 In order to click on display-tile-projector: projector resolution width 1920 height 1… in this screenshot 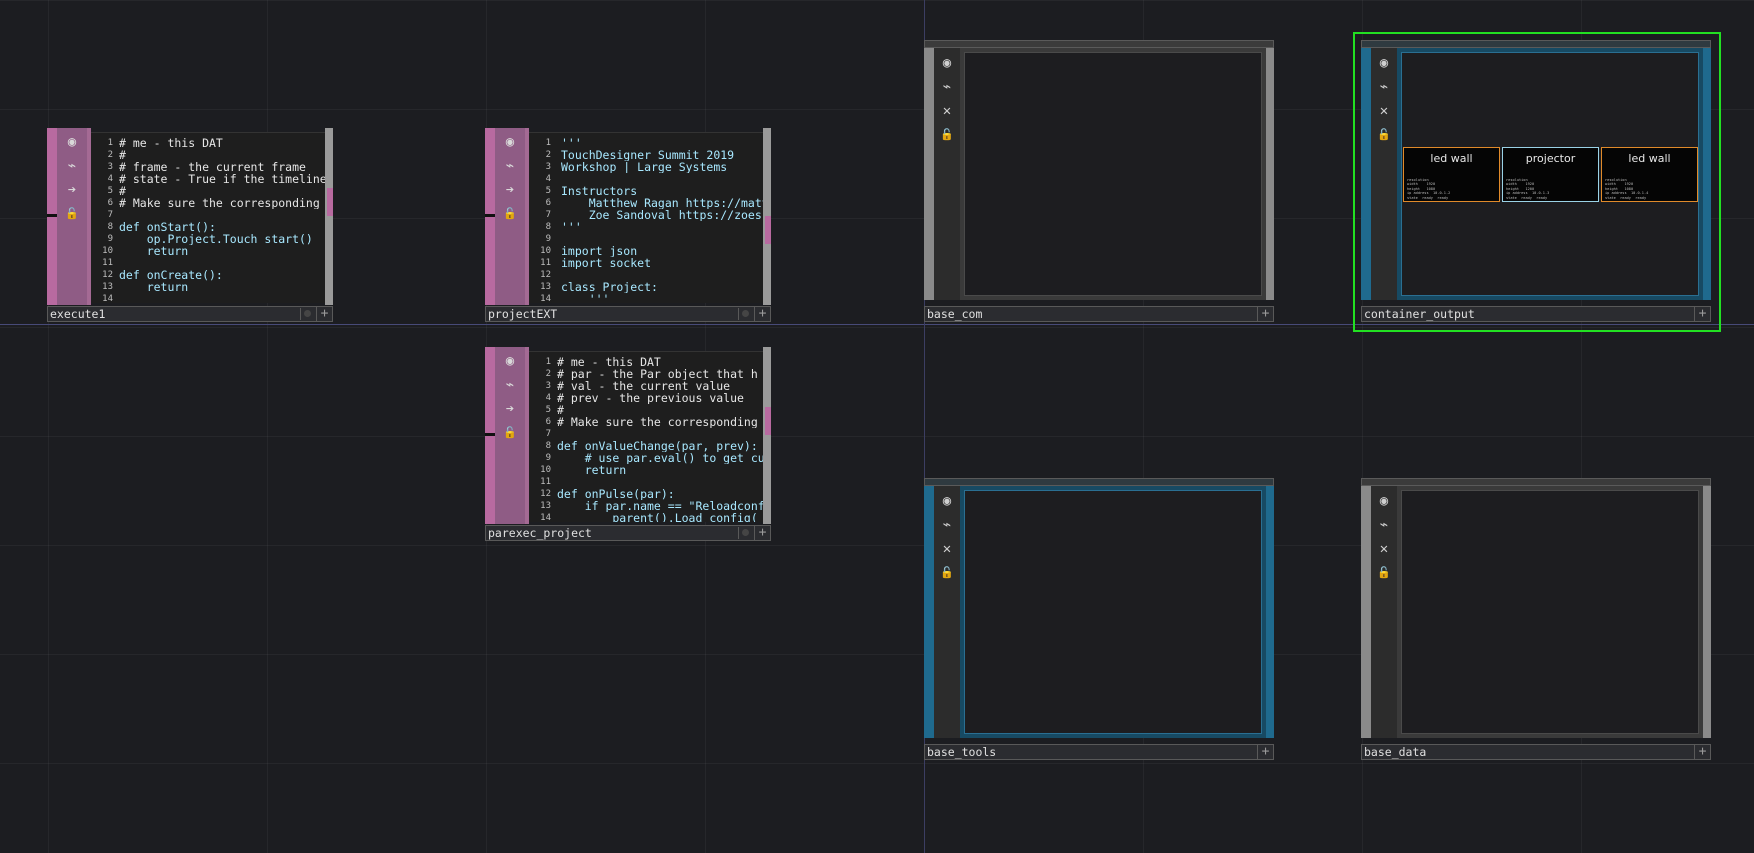, I will do `click(1550, 174)`.